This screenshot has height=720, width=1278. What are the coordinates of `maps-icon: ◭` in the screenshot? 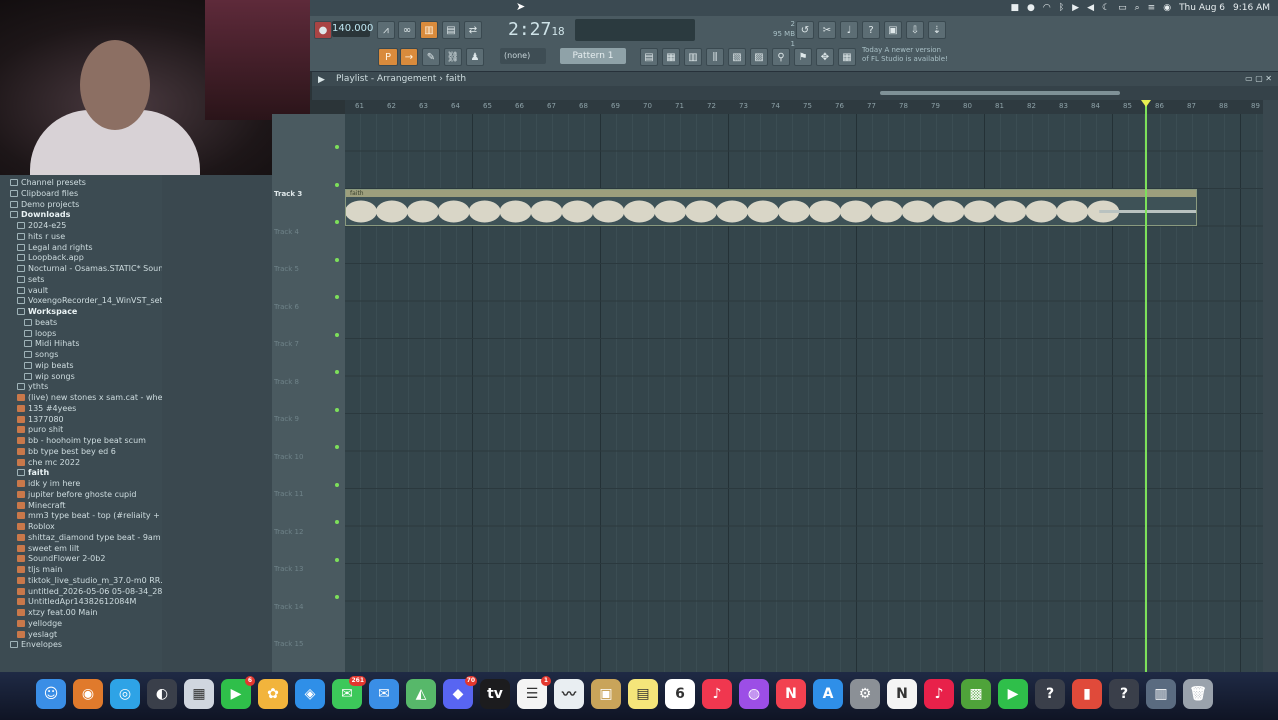 It's located at (421, 694).